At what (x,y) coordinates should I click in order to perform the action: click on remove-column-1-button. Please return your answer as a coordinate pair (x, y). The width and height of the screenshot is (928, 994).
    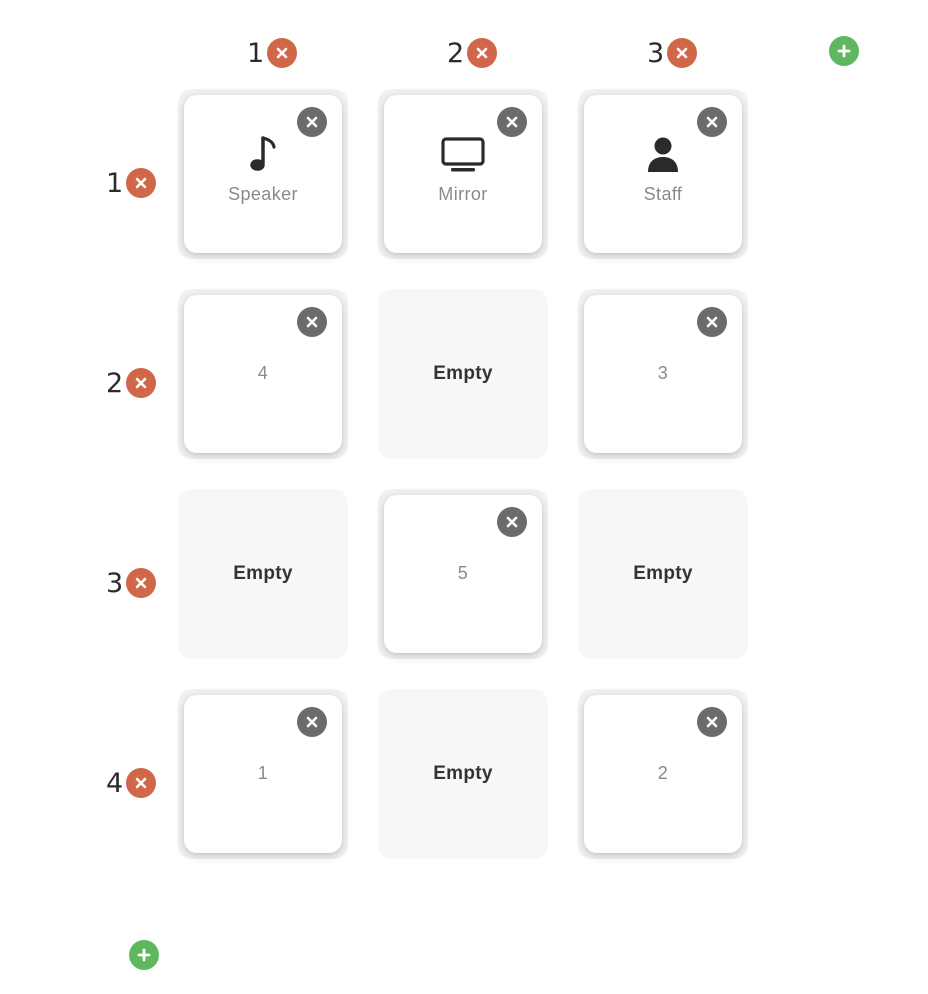
    Looking at the image, I should click on (282, 53).